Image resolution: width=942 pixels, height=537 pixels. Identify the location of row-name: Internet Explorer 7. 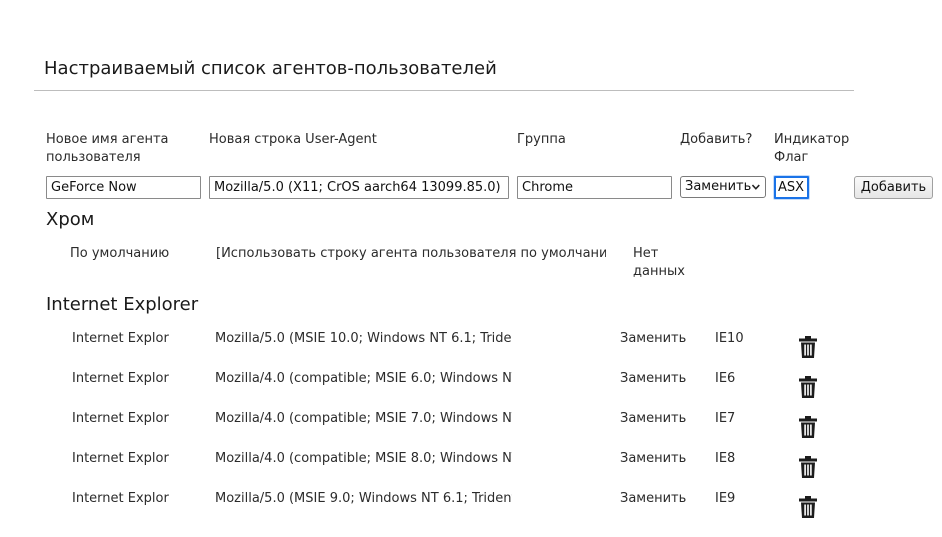
(120, 418).